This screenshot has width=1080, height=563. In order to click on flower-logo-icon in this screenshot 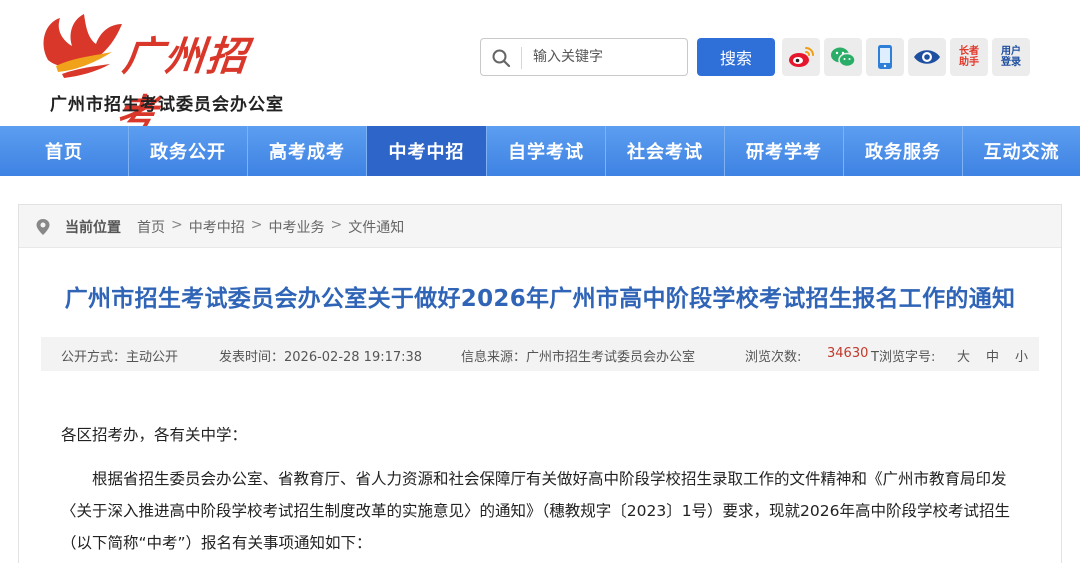, I will do `click(82, 46)`.